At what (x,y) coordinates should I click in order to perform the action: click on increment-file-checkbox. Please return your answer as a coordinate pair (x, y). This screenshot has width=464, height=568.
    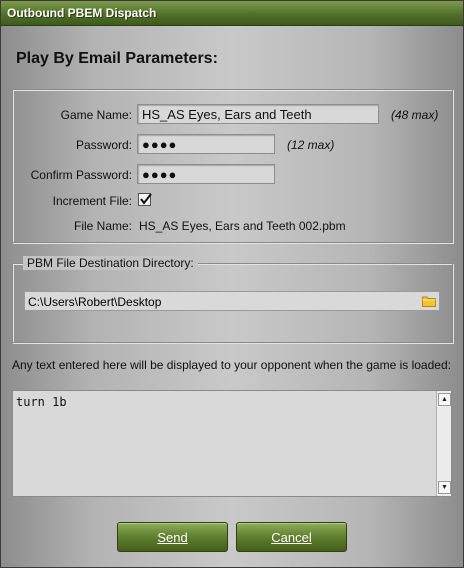
    Looking at the image, I should click on (145, 199).